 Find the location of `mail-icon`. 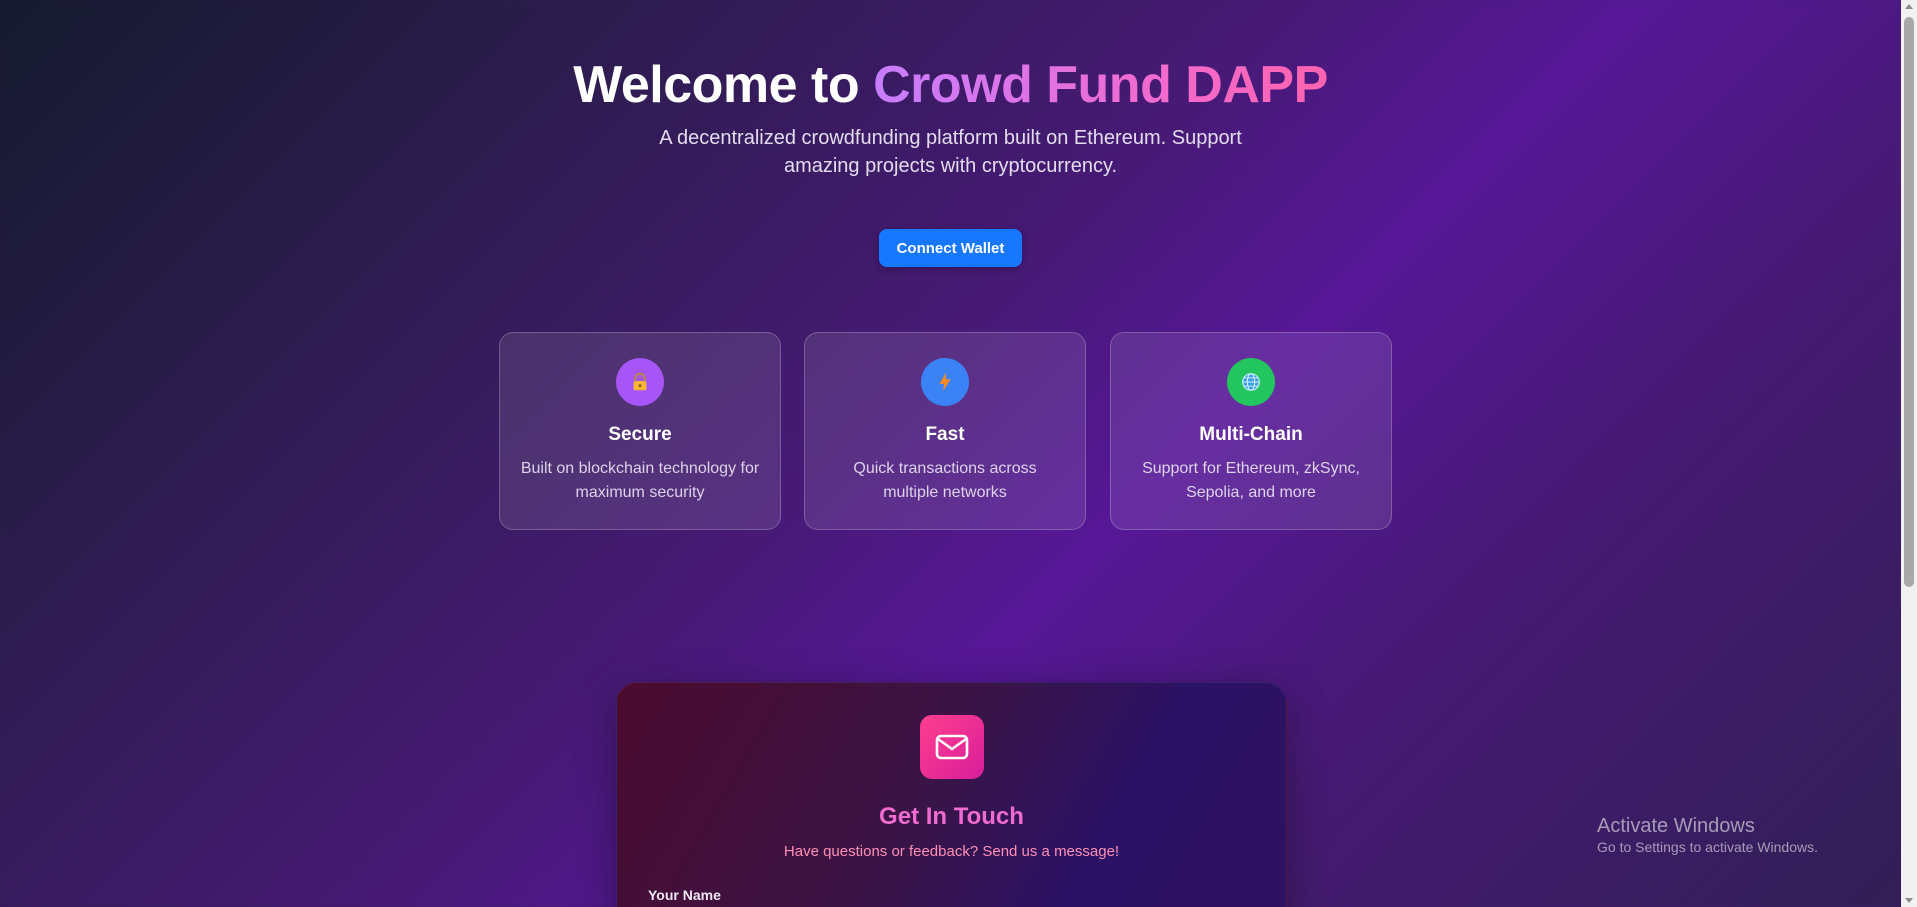

mail-icon is located at coordinates (952, 747).